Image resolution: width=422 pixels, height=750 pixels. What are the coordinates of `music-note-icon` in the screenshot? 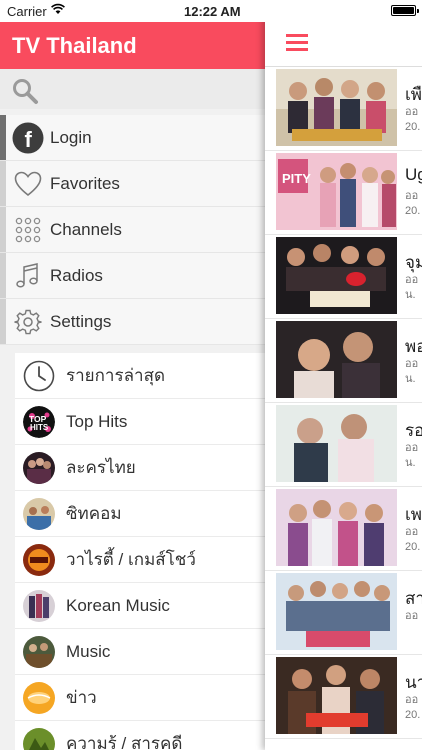 It's located at (28, 276).